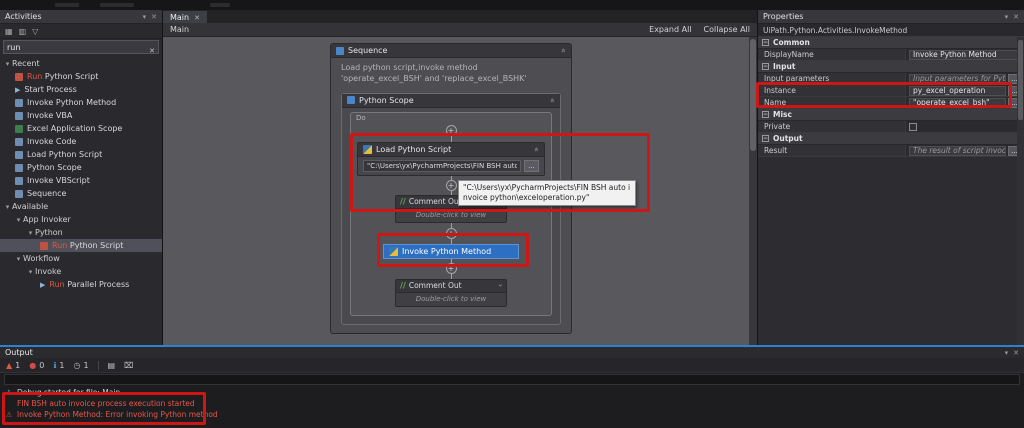  Describe the element at coordinates (81, 258) in the screenshot. I see `tree-group-workflow: Workflow` at that location.